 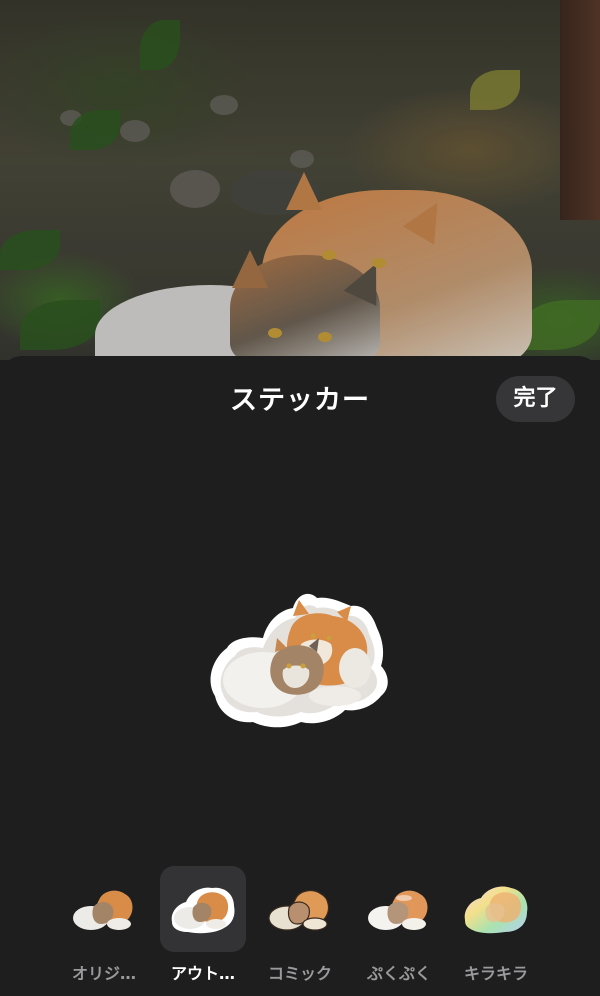 I want to click on style-option-label: キラキラ, so click(x=495, y=973).